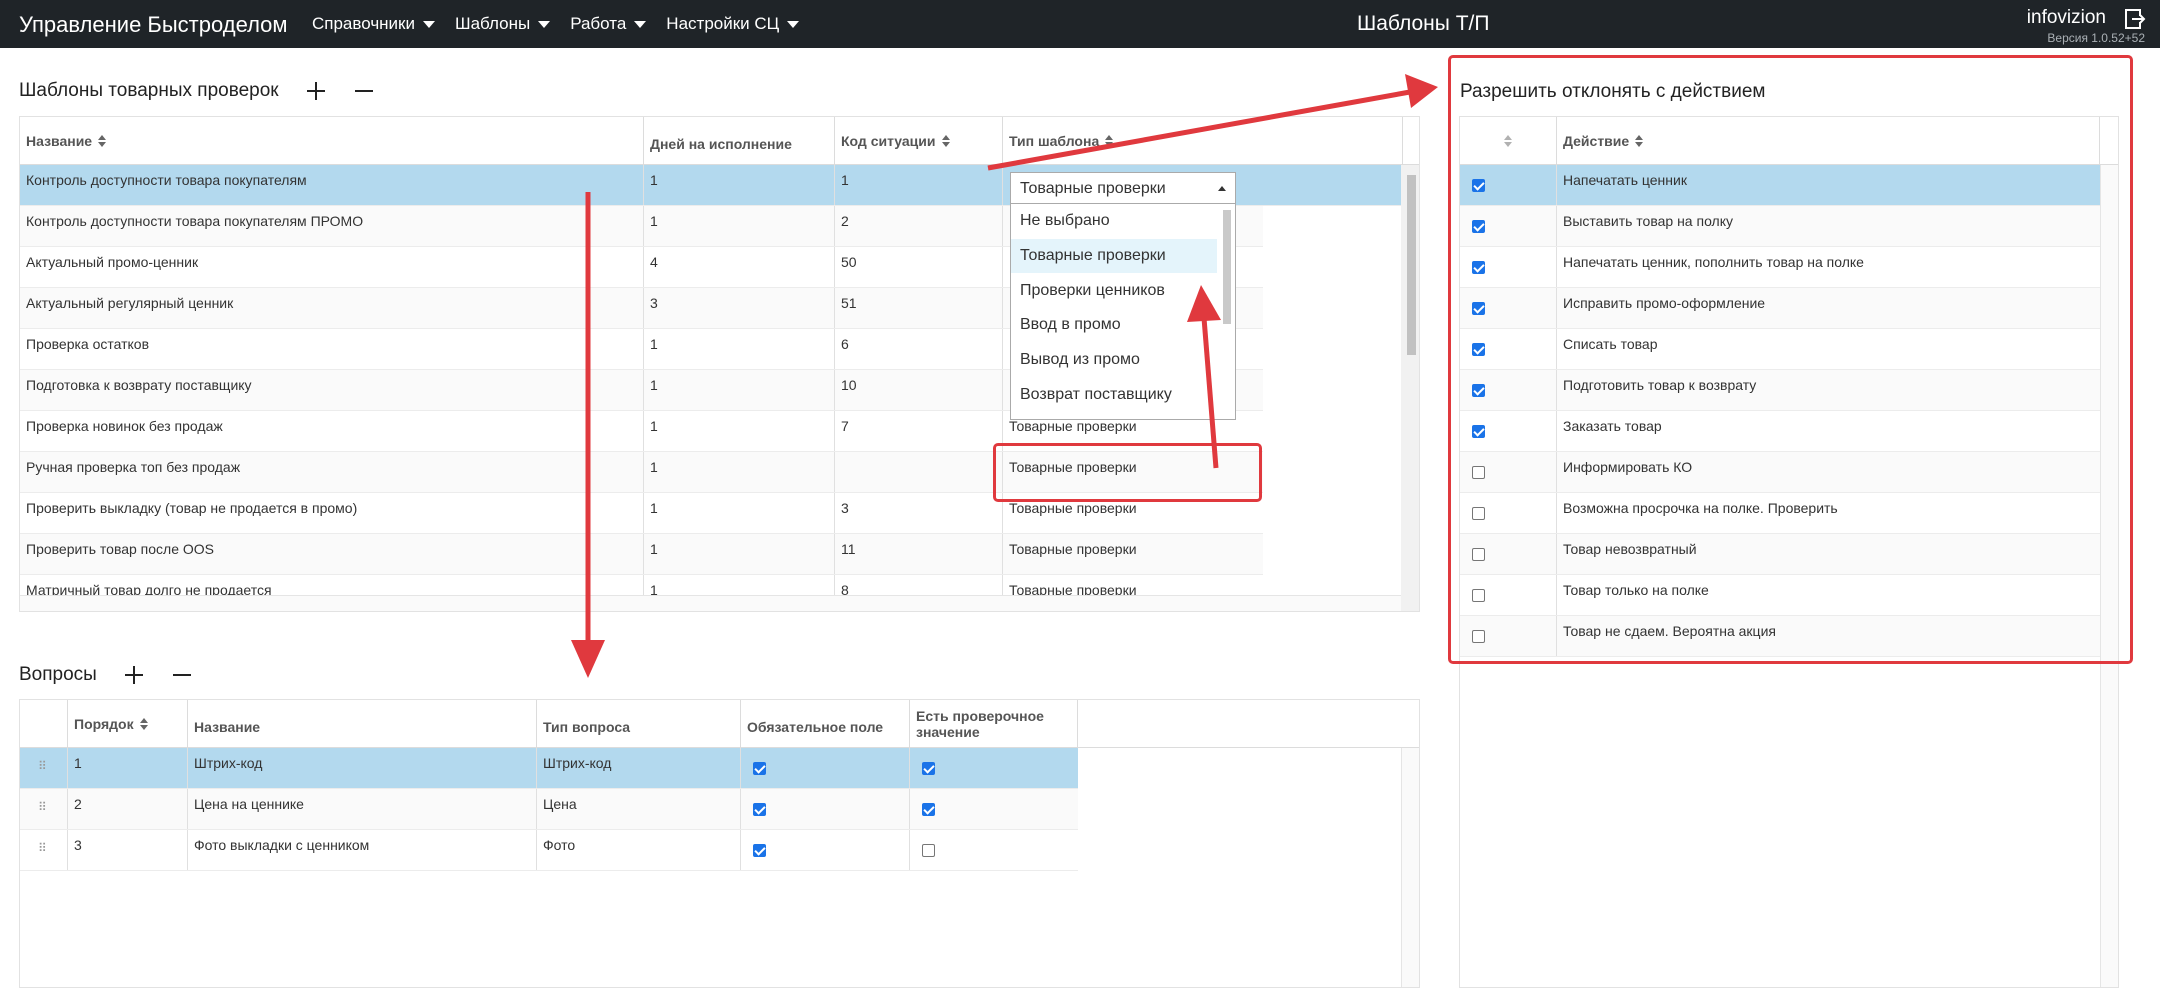 This screenshot has width=2160, height=988. Describe the element at coordinates (1199, 130) in the screenshot. I see `arrow-to-actions` at that location.